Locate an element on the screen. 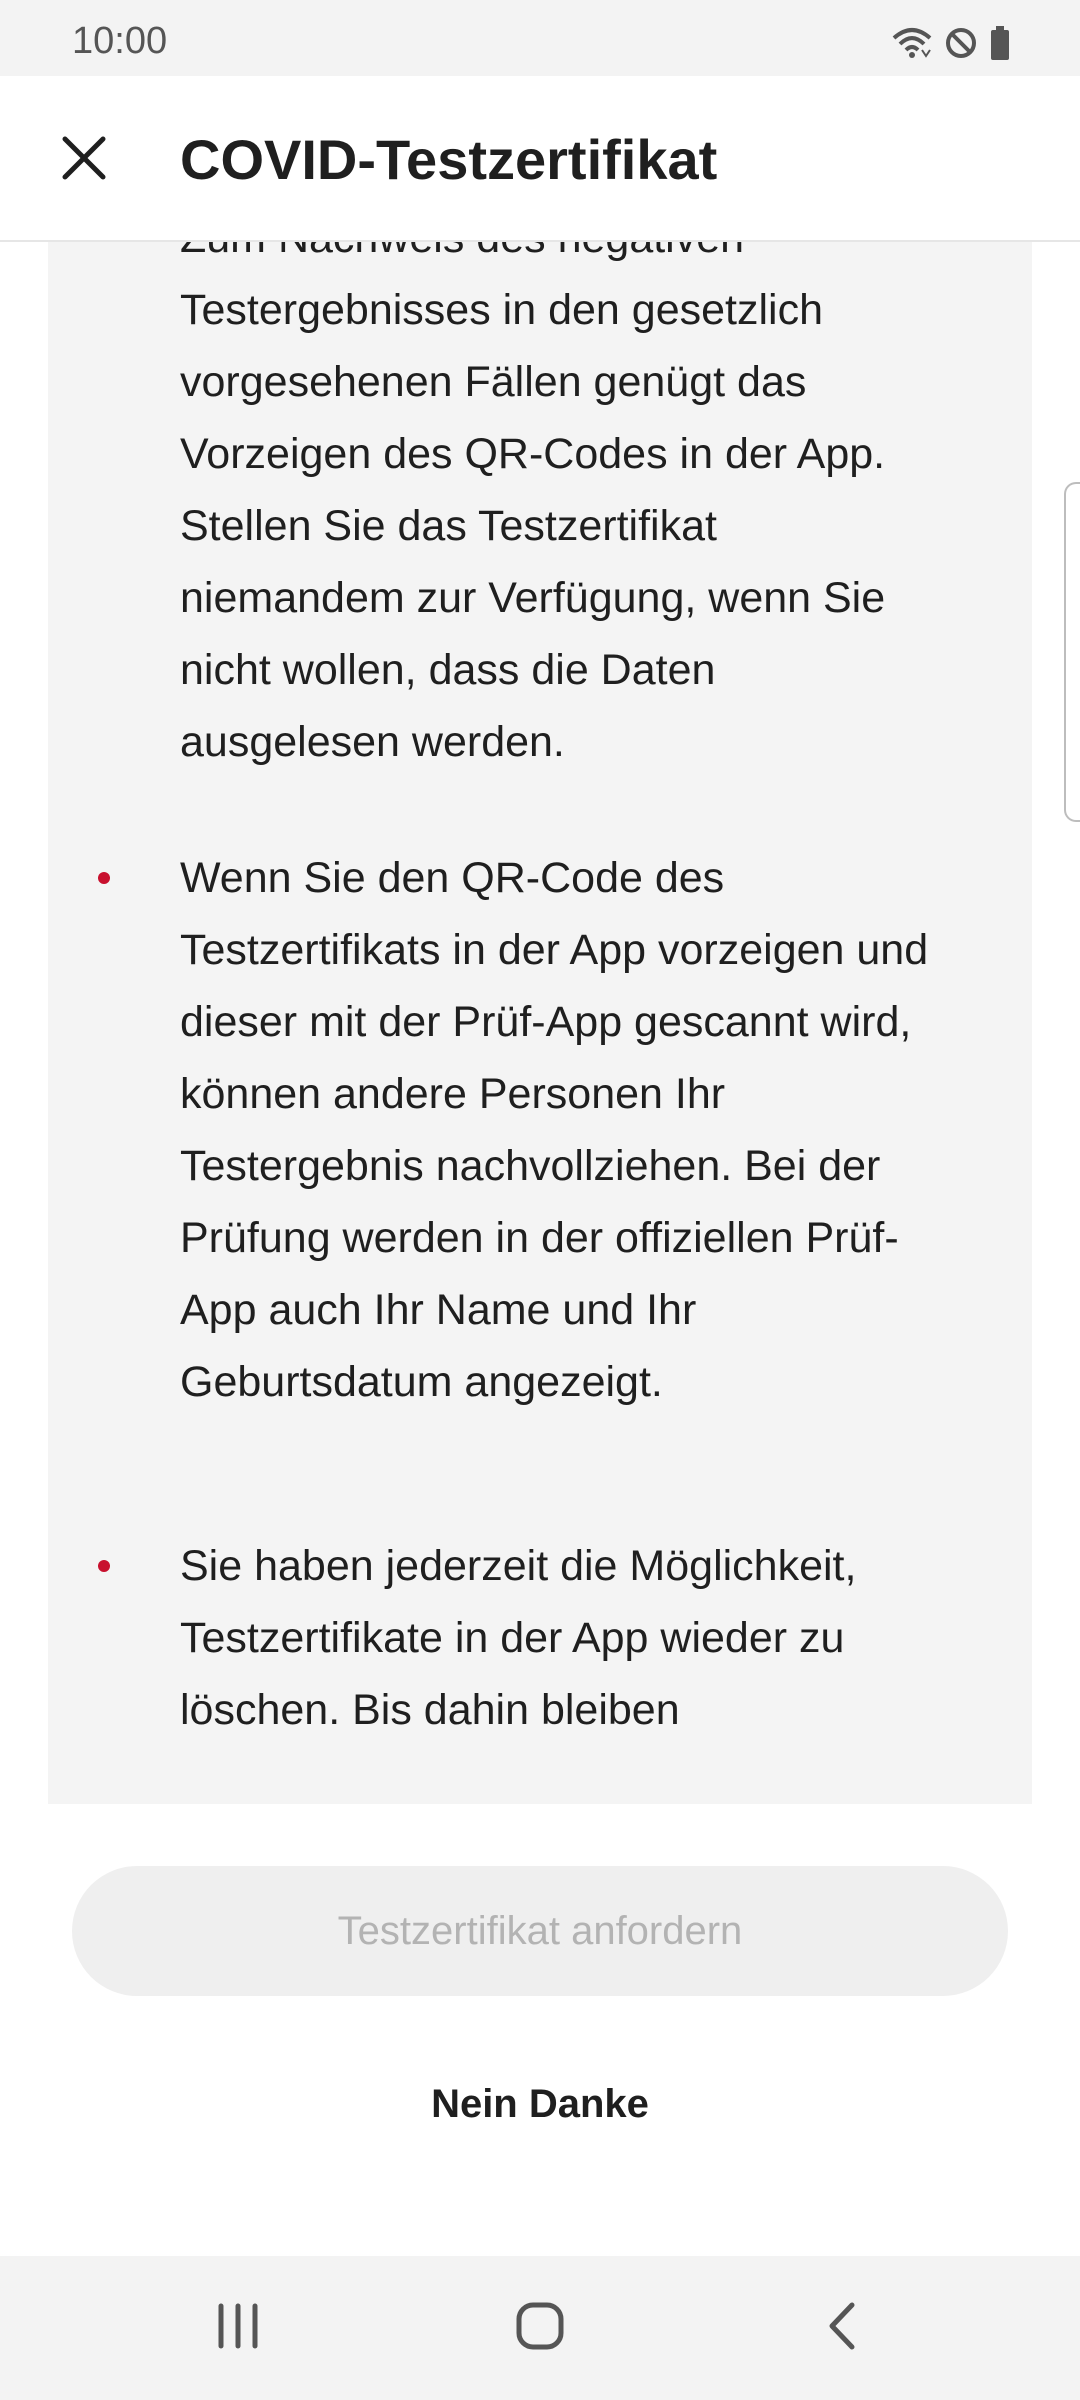 The height and width of the screenshot is (2400, 1080). do-not-disturb-icon is located at coordinates (961, 43).